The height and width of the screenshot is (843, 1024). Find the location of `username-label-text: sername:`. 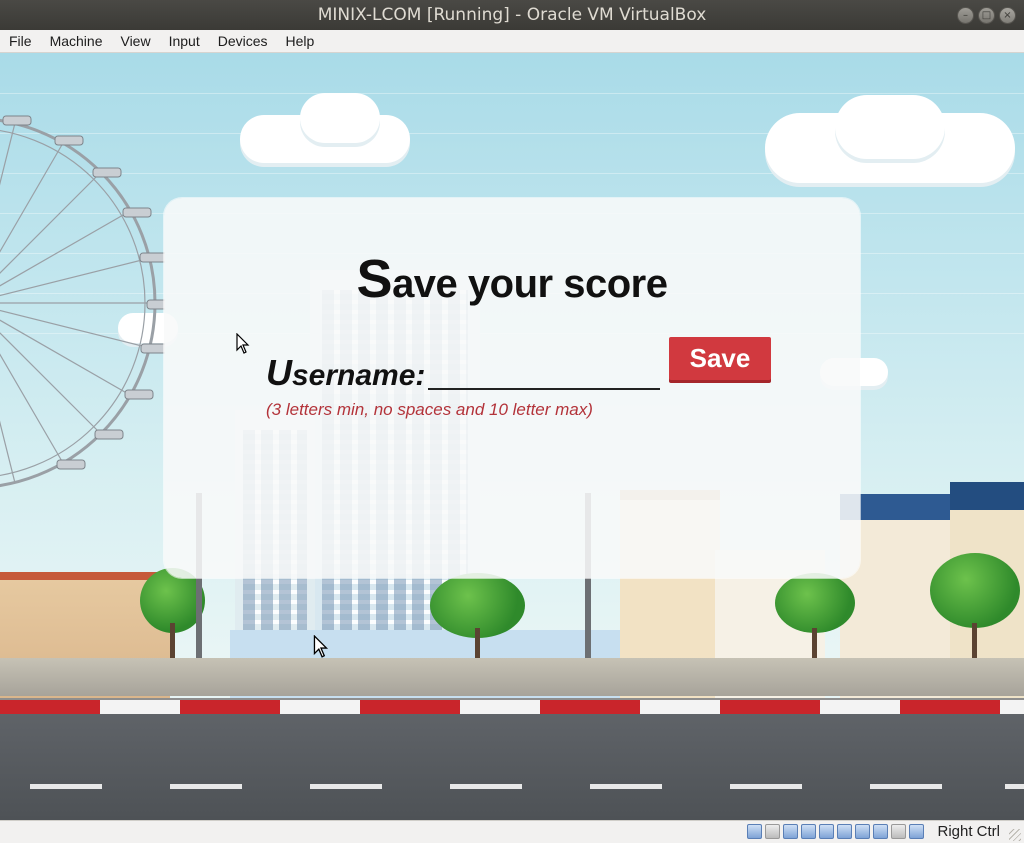

username-label-text: sername: is located at coordinates (359, 375).